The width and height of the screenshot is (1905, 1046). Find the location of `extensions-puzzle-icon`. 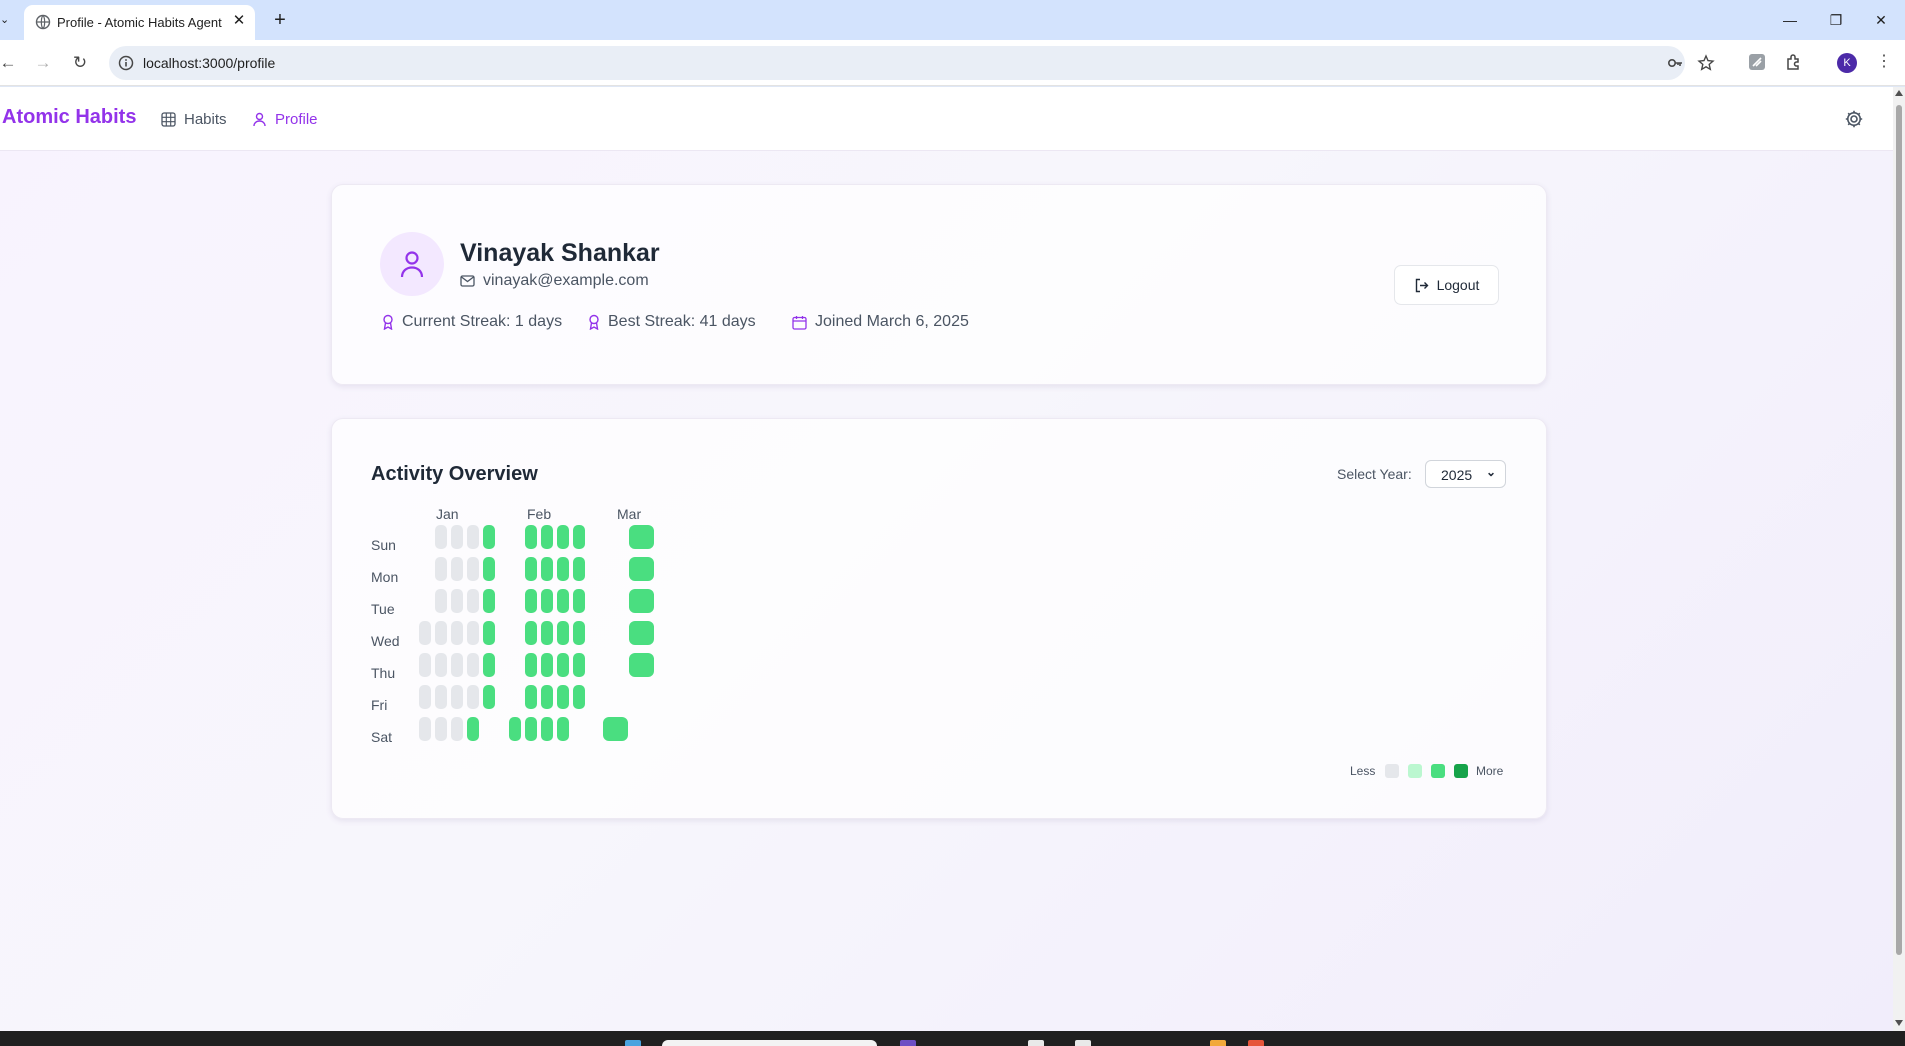

extensions-puzzle-icon is located at coordinates (1794, 62).